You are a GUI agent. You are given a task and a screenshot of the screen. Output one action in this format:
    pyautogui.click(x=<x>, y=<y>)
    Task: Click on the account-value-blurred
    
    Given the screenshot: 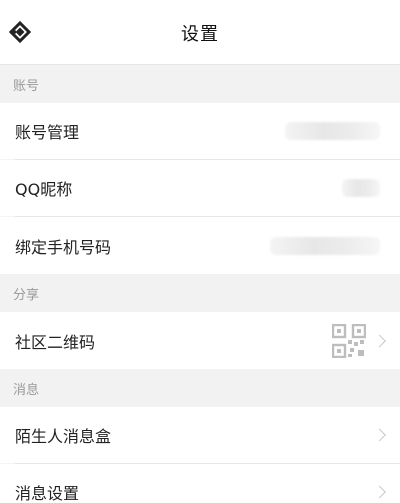 What is the action you would take?
    pyautogui.click(x=332, y=131)
    